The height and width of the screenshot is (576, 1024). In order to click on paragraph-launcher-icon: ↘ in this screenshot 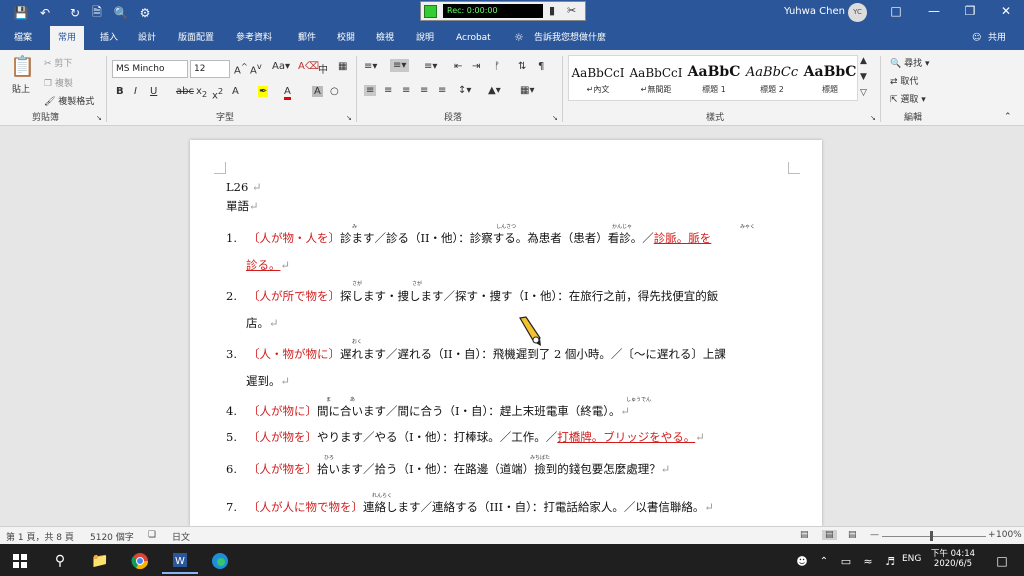, I will do `click(555, 118)`.